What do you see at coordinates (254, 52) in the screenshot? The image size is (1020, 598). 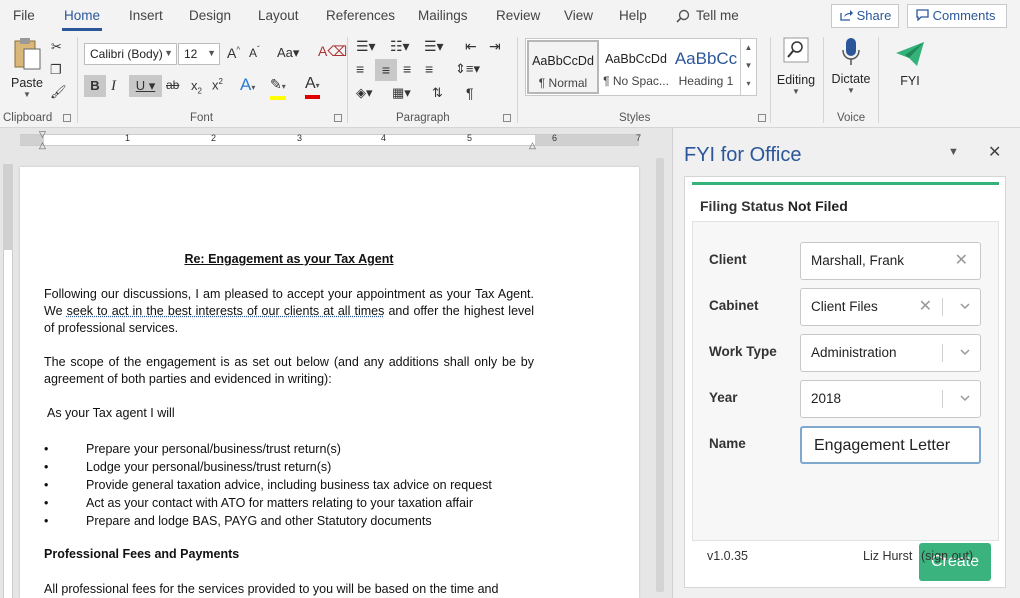 I see `shrink-font-icon: Aˇ` at bounding box center [254, 52].